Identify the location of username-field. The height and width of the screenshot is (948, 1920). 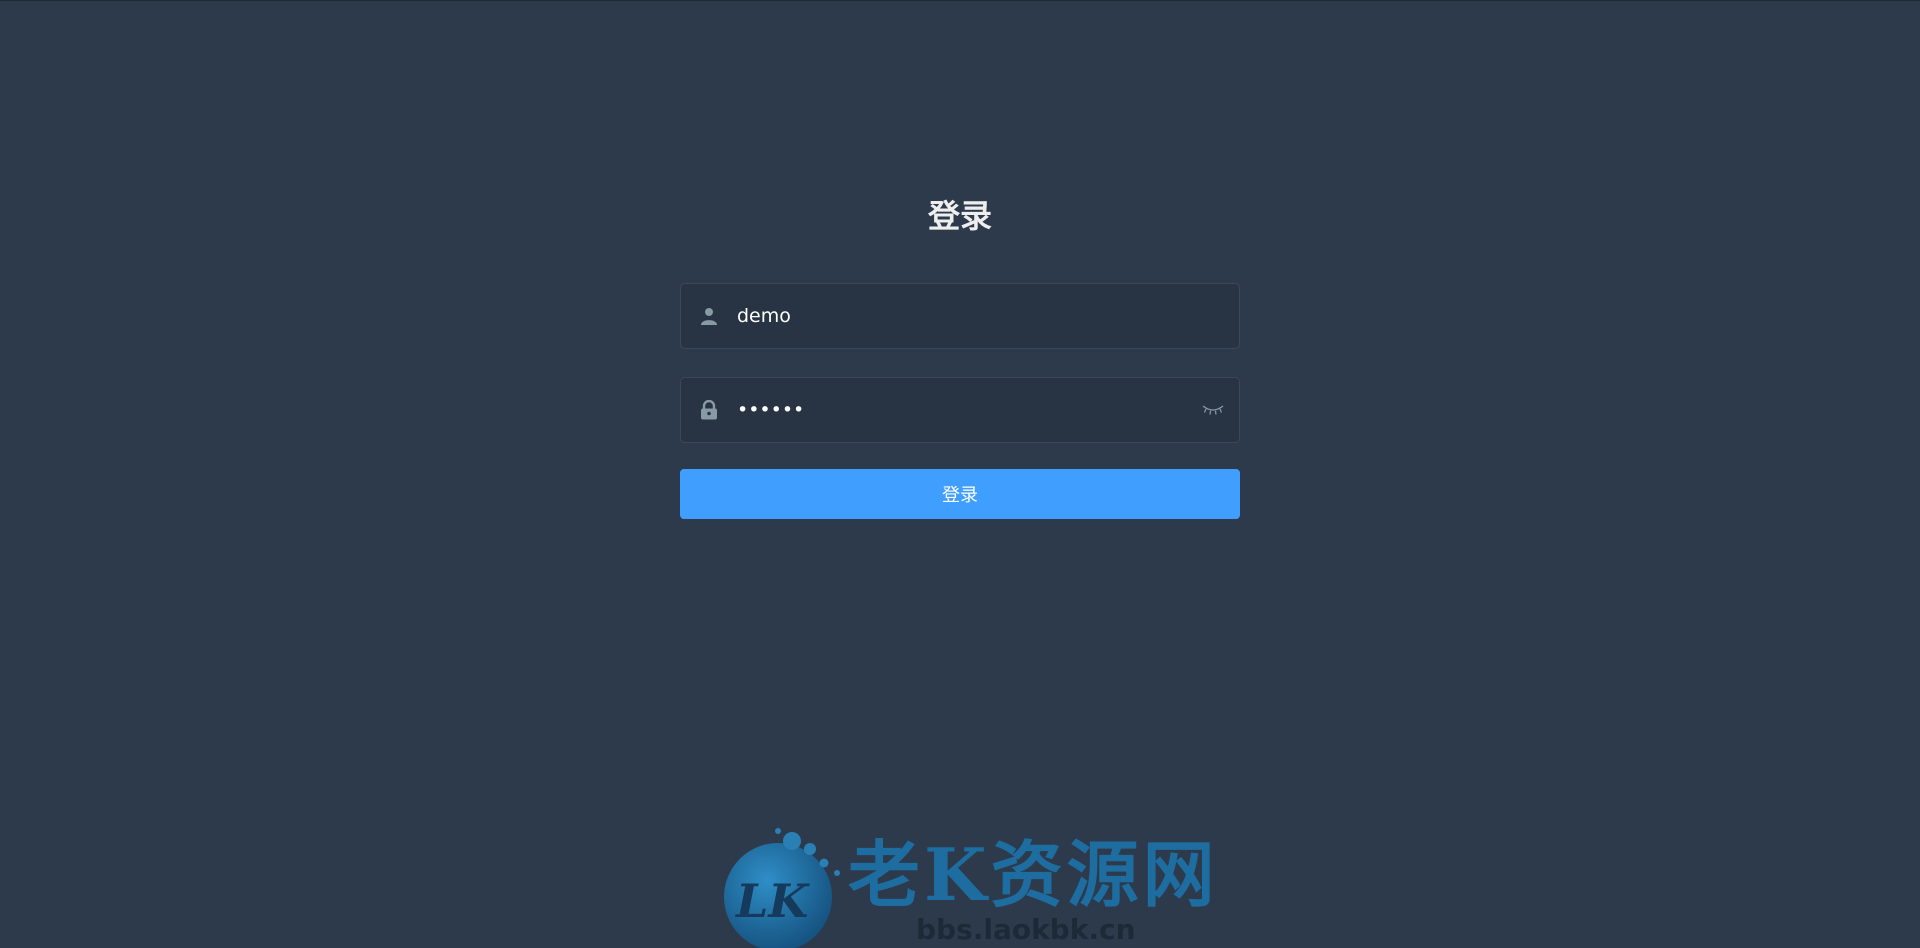
(960, 316).